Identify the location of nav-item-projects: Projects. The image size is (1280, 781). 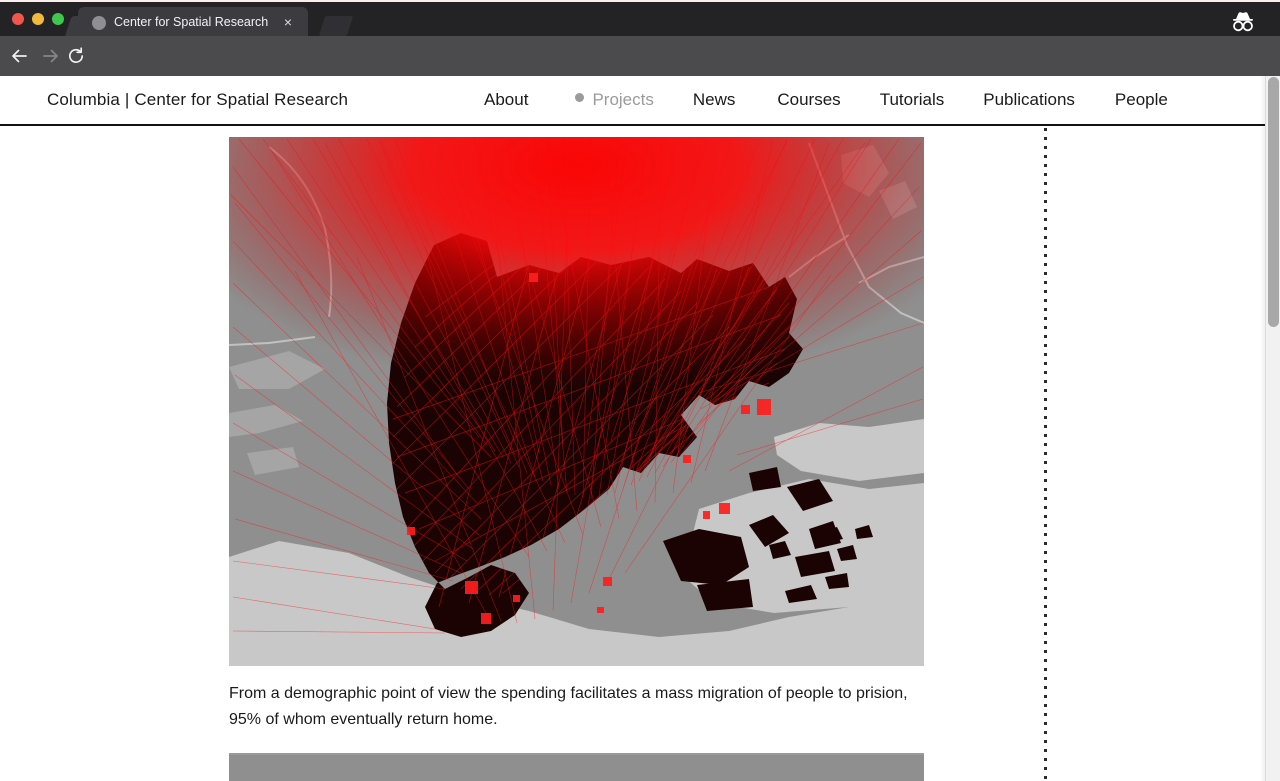
(614, 100).